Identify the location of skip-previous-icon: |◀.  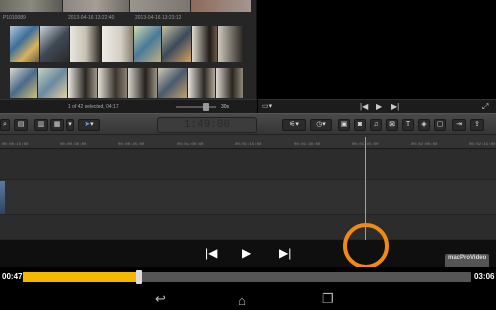
(211, 253).